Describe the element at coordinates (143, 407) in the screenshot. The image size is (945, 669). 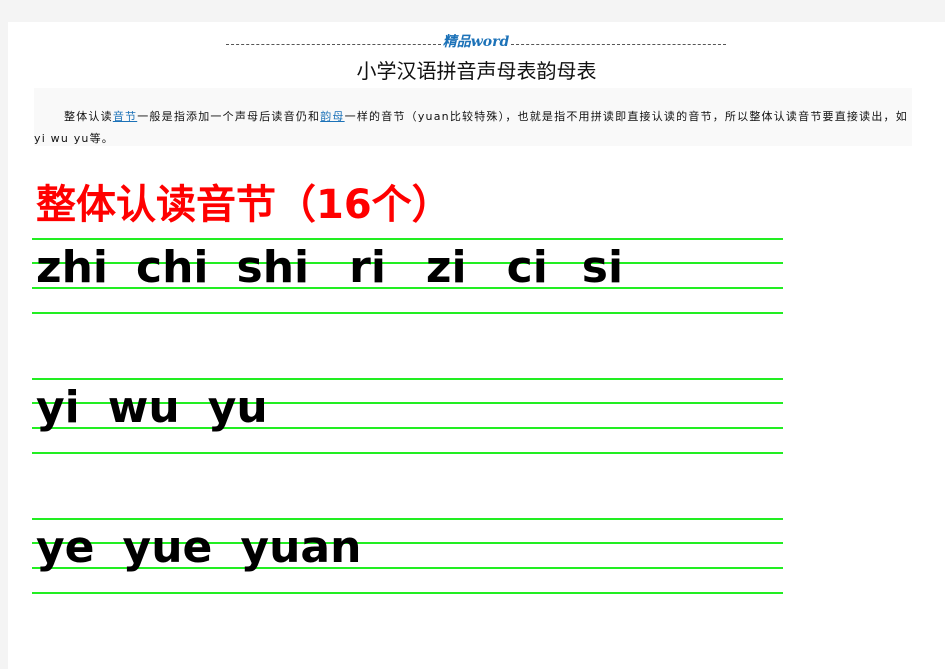
I see `syllable: wu` at that location.